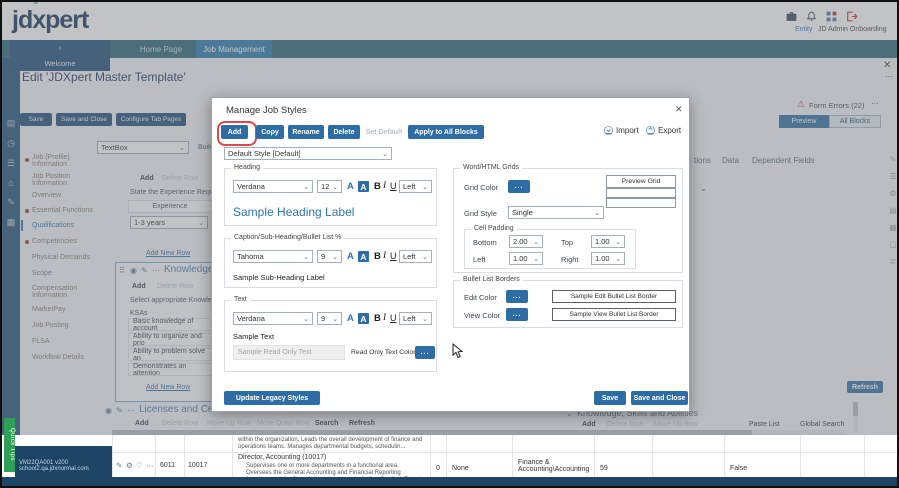  I want to click on edit-icon: ✎, so click(119, 465).